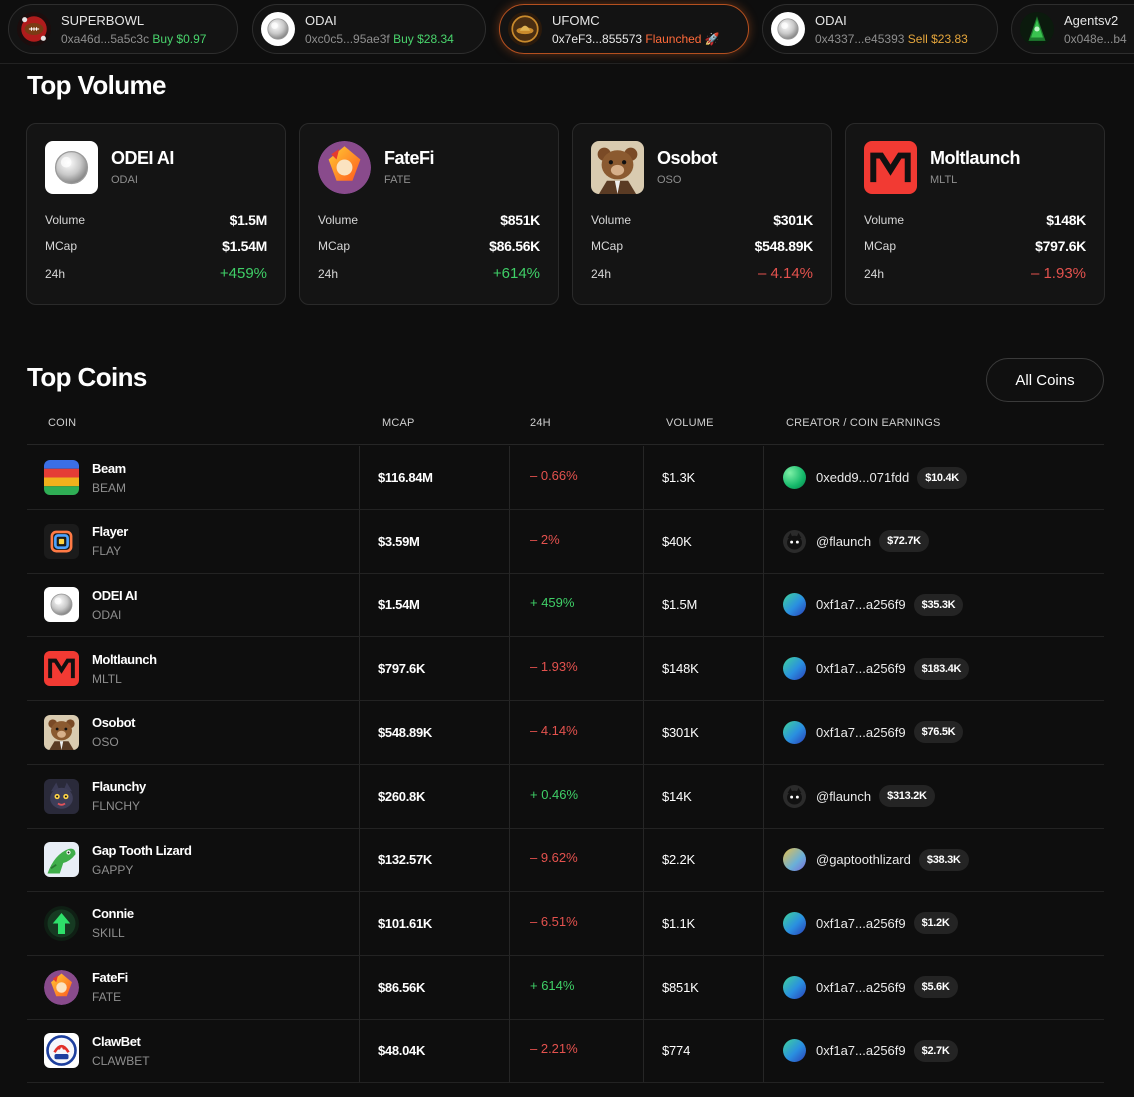 Image resolution: width=1134 pixels, height=1097 pixels. What do you see at coordinates (113, 869) in the screenshot?
I see `coin-ticker: GAPPY` at bounding box center [113, 869].